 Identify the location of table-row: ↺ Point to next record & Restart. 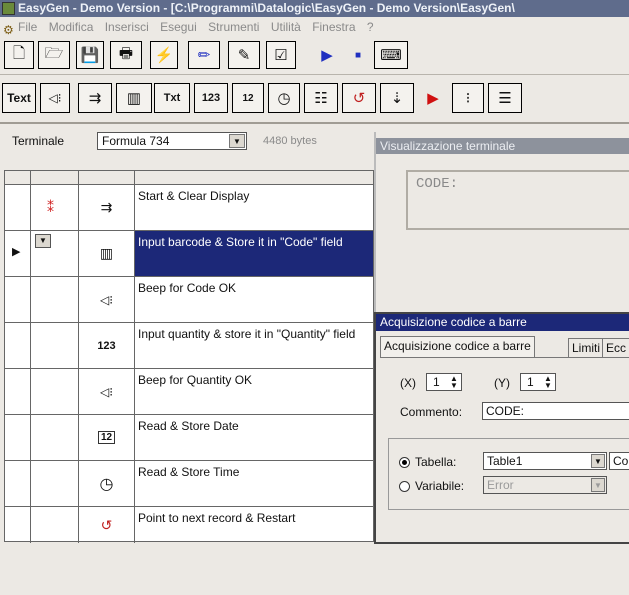
(189, 525).